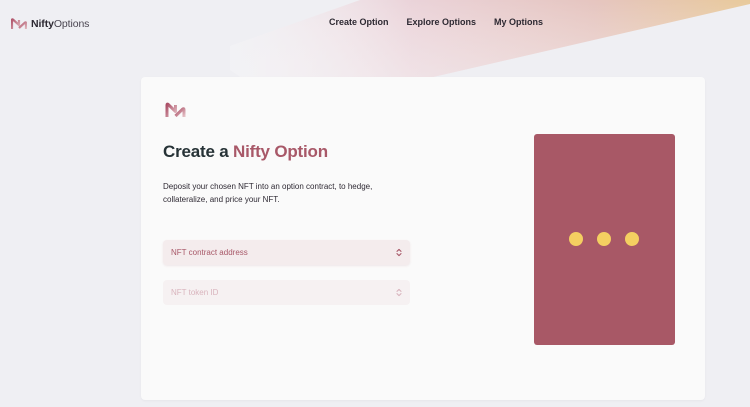 This screenshot has width=750, height=407. I want to click on loading-indicator, so click(604, 239).